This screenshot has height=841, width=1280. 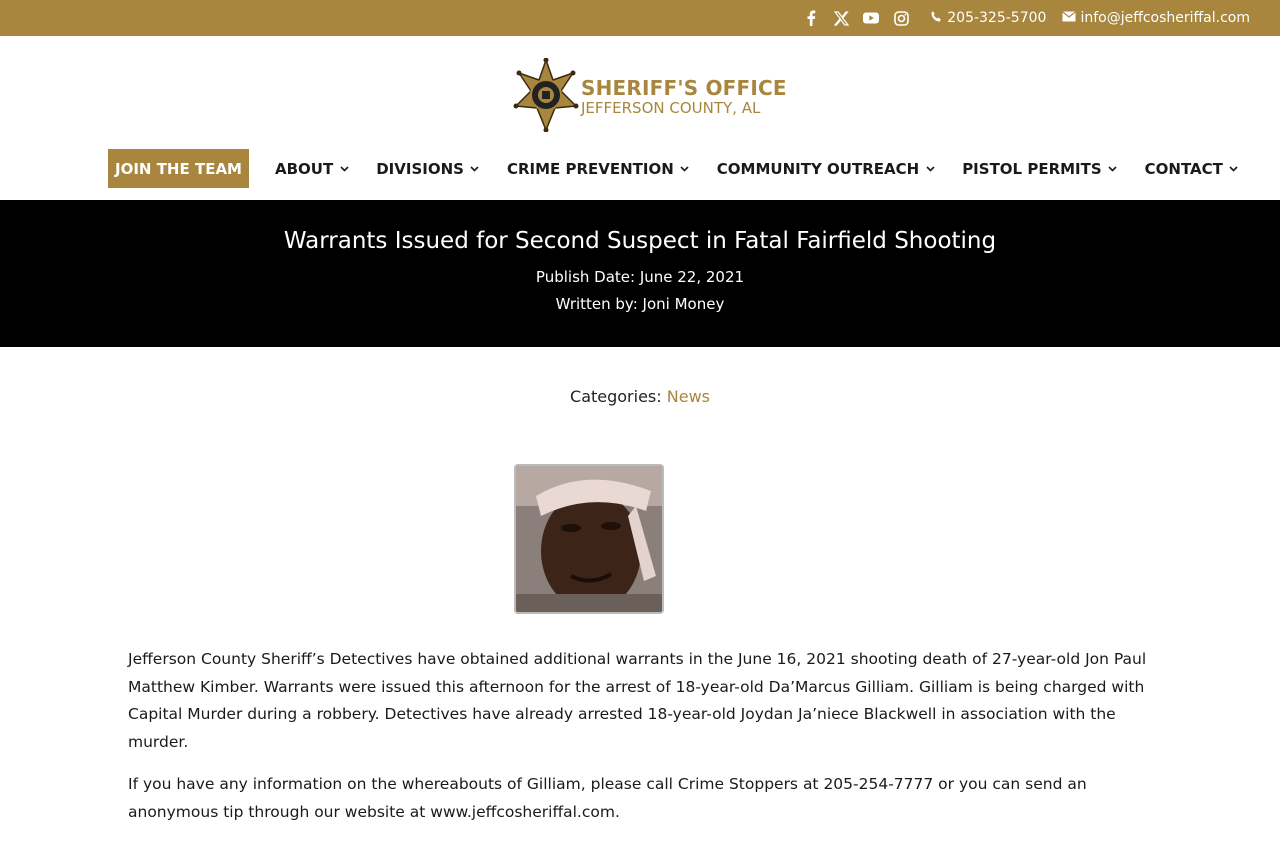 I want to click on nav-item-label: COMMUNITY OUTREACH, so click(x=818, y=168).